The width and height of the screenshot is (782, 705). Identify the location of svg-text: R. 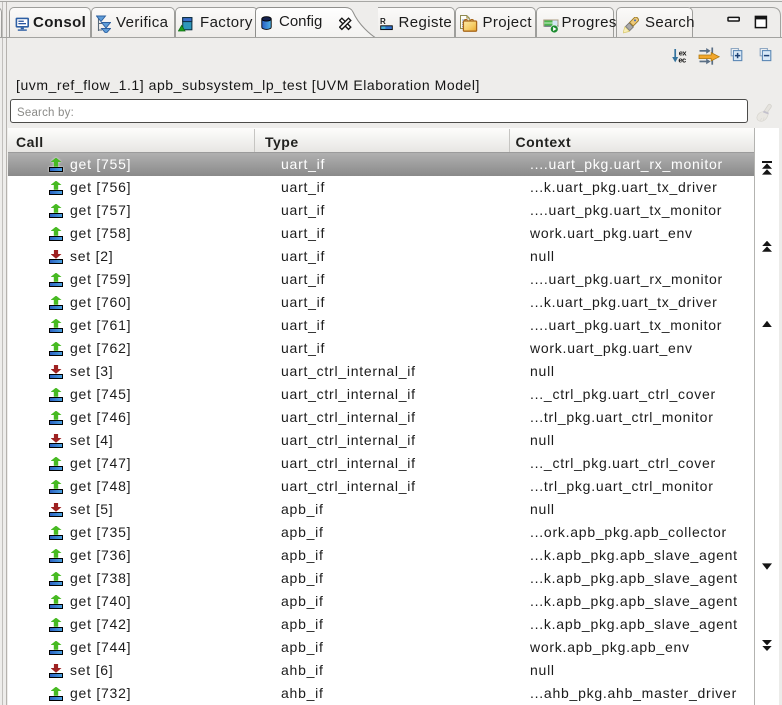
(383, 21).